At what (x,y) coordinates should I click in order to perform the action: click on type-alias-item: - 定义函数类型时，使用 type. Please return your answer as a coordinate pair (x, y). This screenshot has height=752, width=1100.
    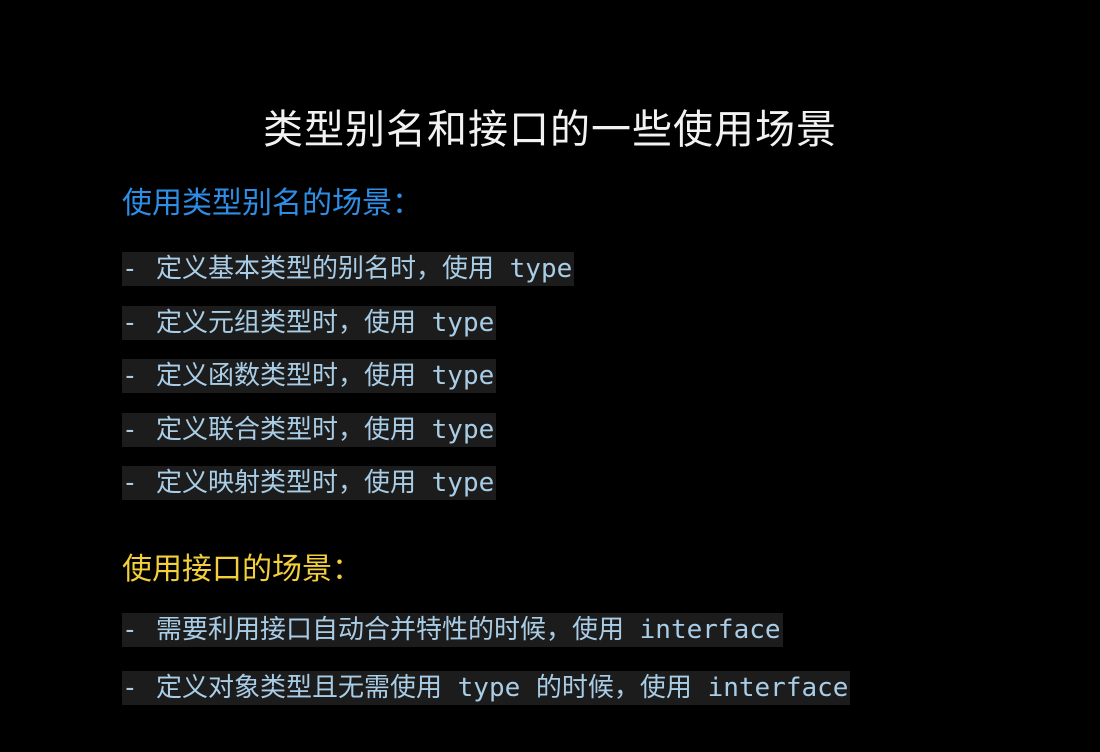
    Looking at the image, I should click on (309, 376).